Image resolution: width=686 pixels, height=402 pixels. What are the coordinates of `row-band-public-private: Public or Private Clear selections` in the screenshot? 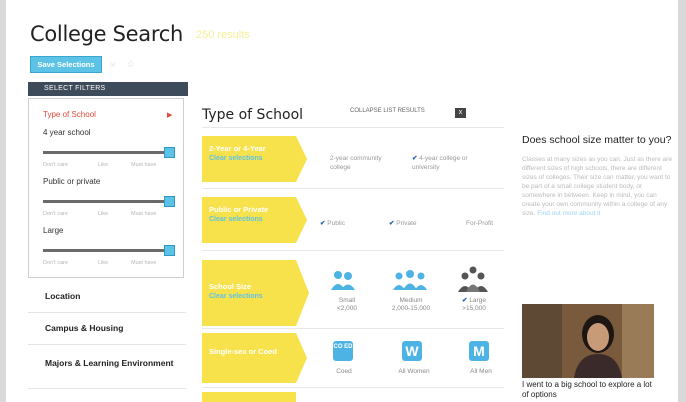 It's located at (249, 220).